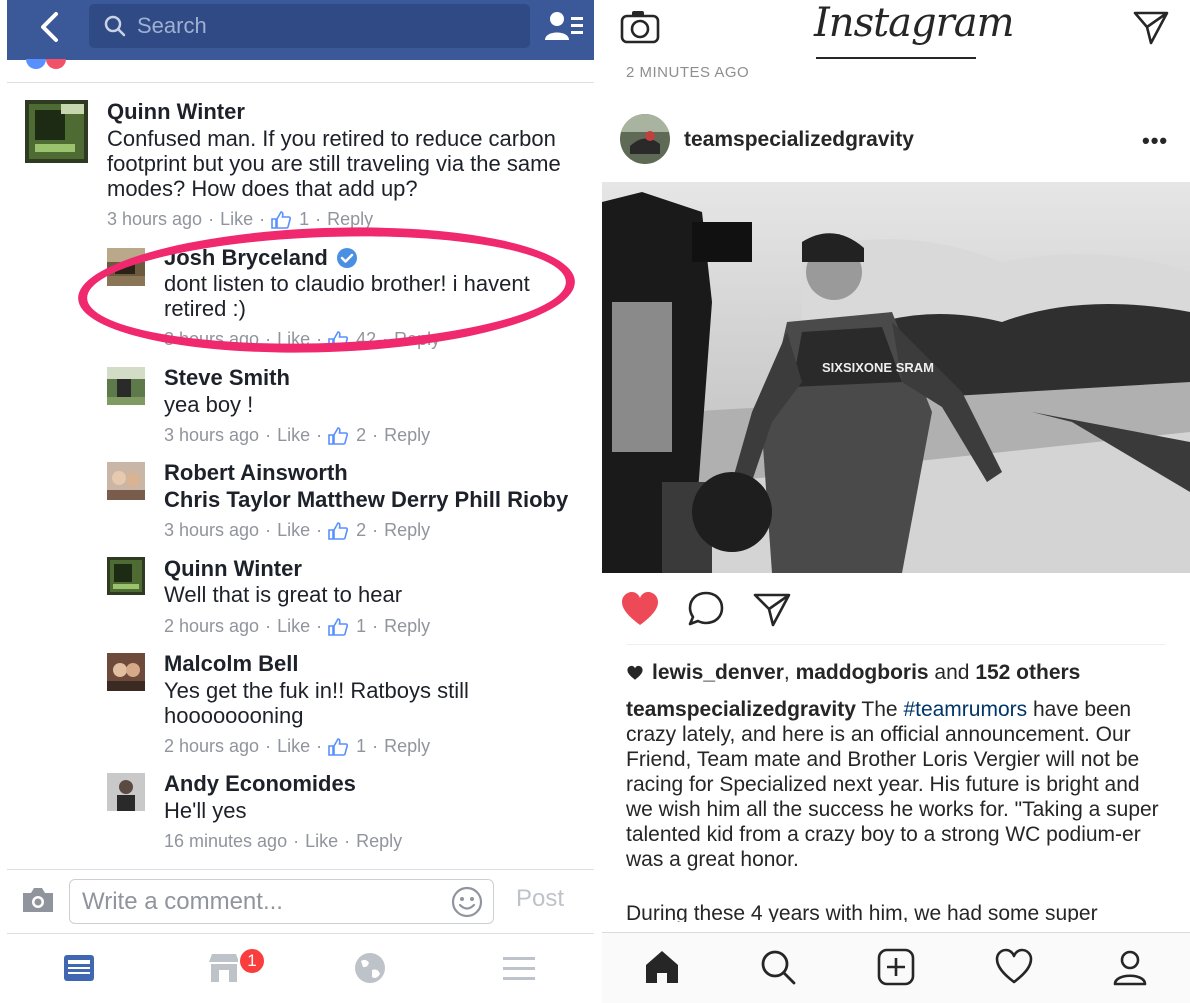  I want to click on nav-marketplace, so click(224, 968).